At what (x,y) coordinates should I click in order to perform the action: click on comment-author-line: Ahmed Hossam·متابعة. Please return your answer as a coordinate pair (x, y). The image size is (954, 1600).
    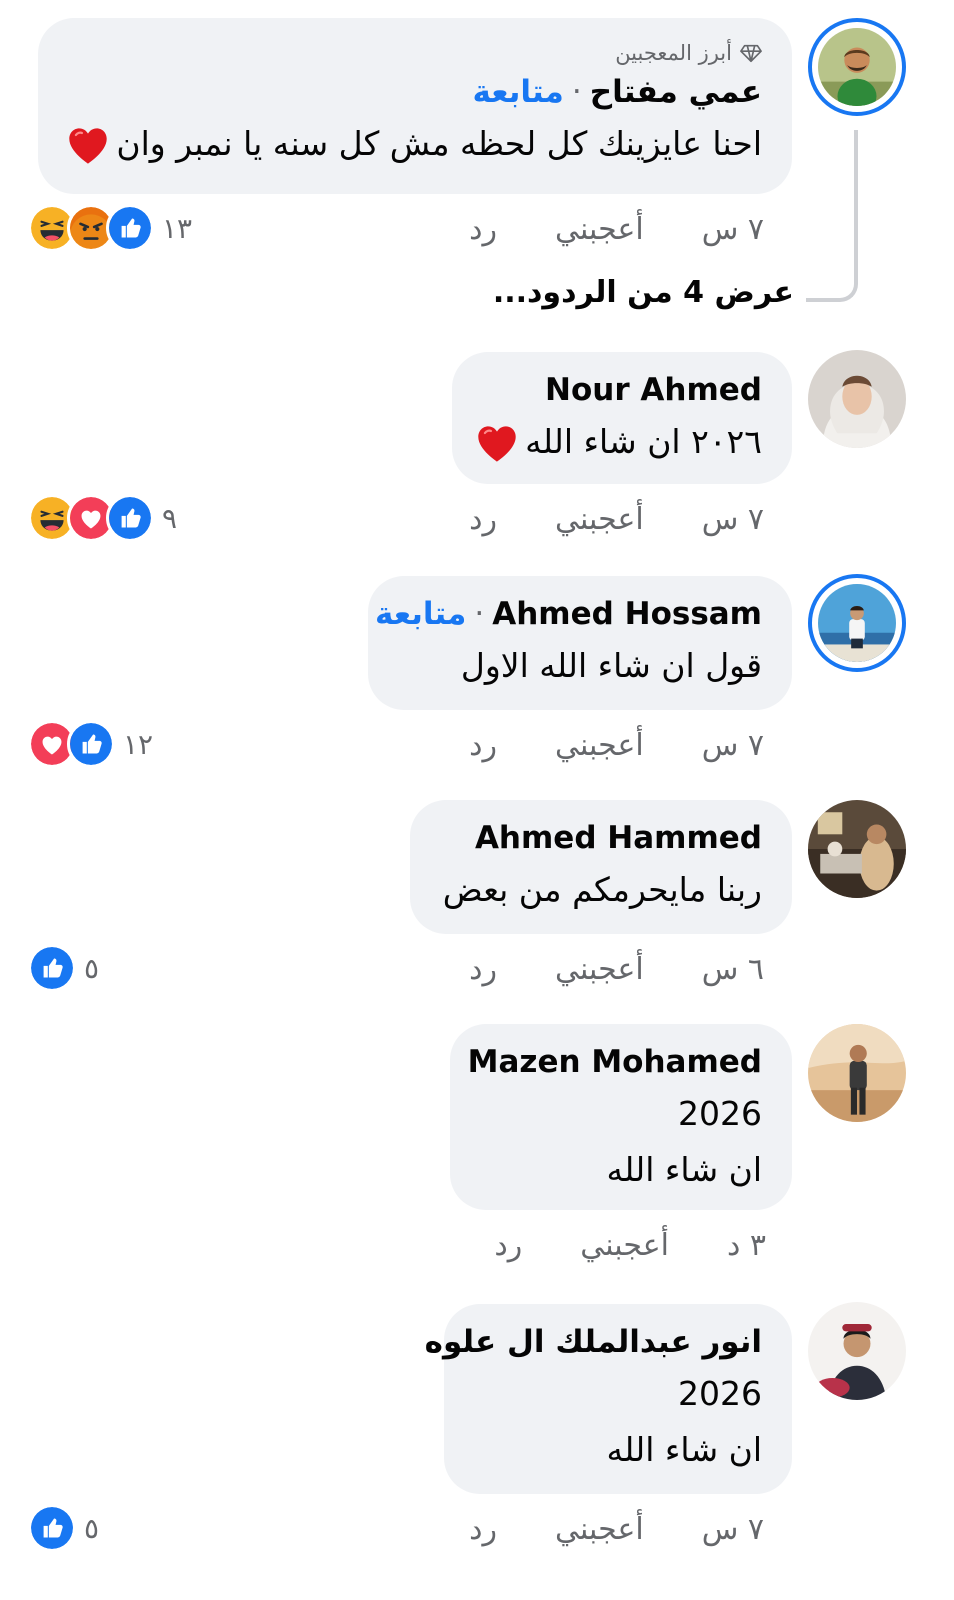
    Looking at the image, I should click on (568, 614).